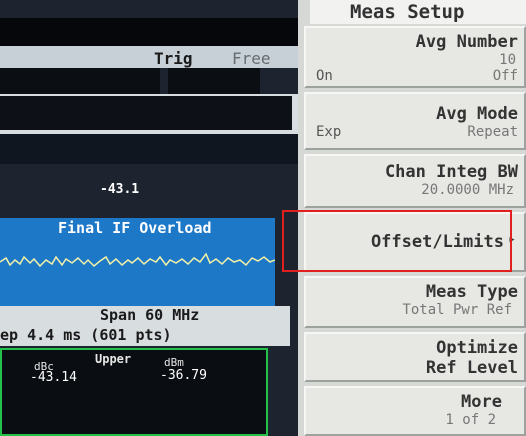  I want to click on header-bar, so click(150, 32).